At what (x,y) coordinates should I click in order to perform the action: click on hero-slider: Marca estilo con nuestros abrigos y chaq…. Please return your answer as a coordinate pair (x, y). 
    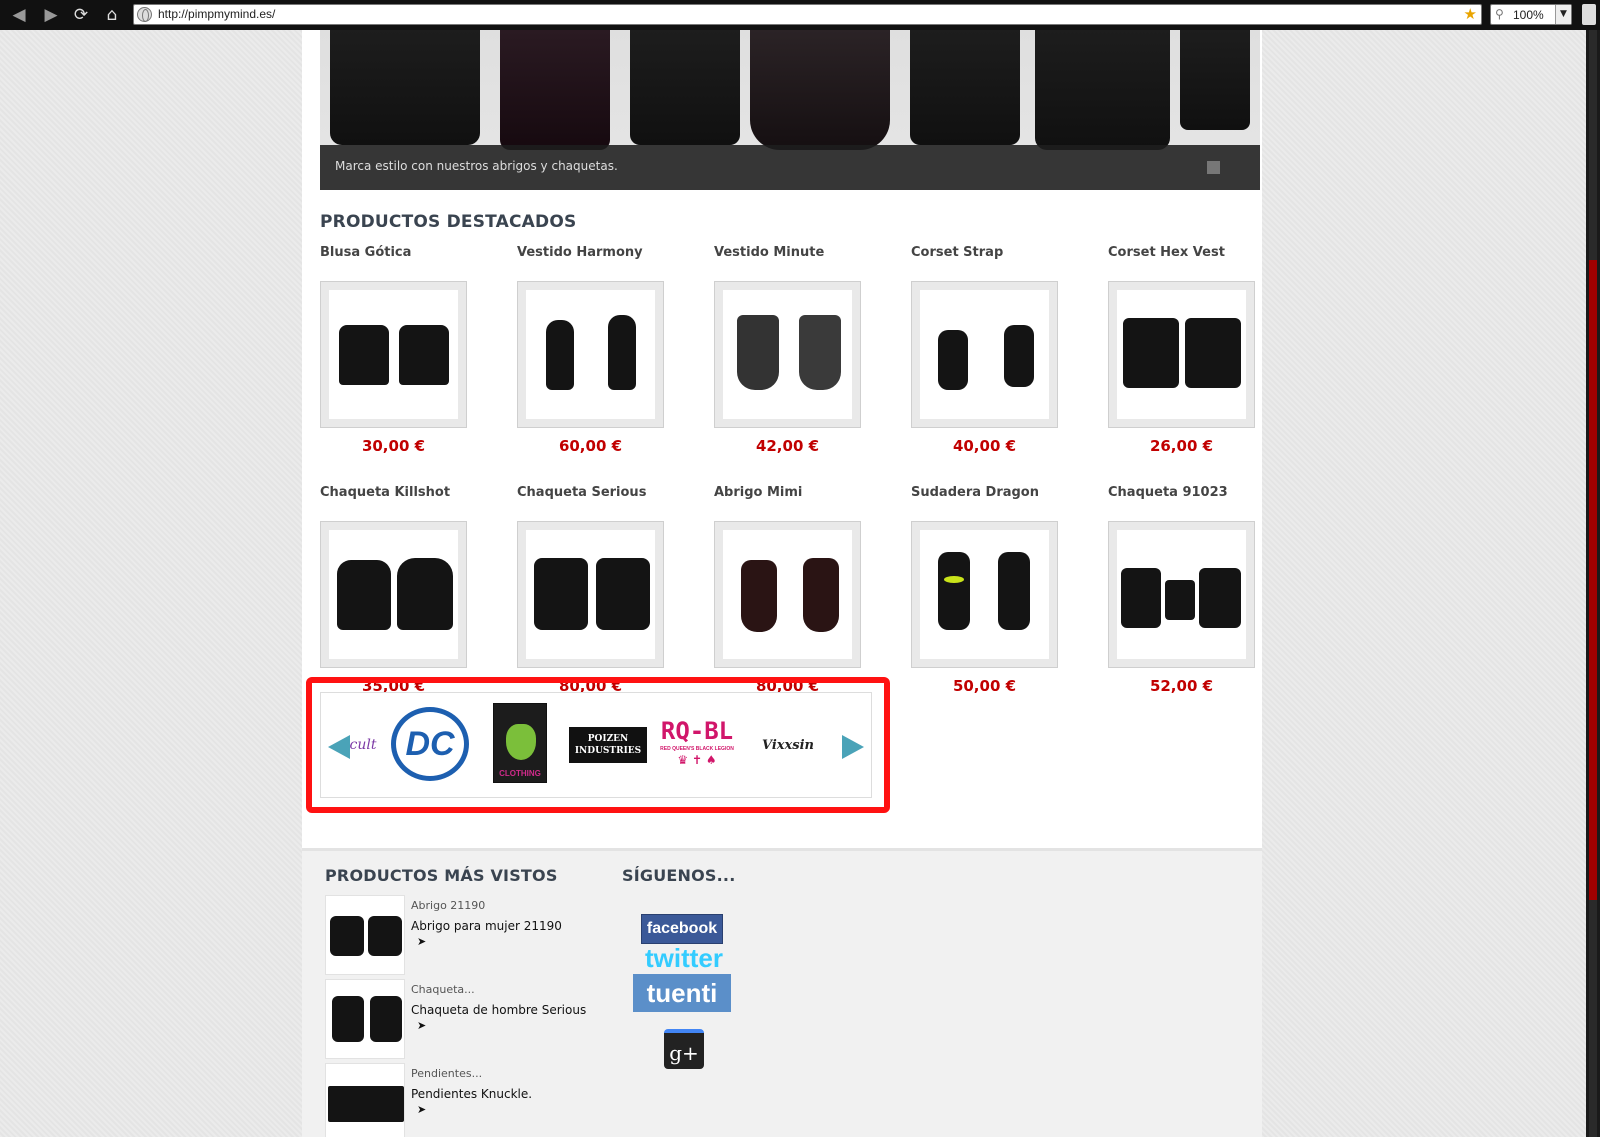
    Looking at the image, I should click on (790, 110).